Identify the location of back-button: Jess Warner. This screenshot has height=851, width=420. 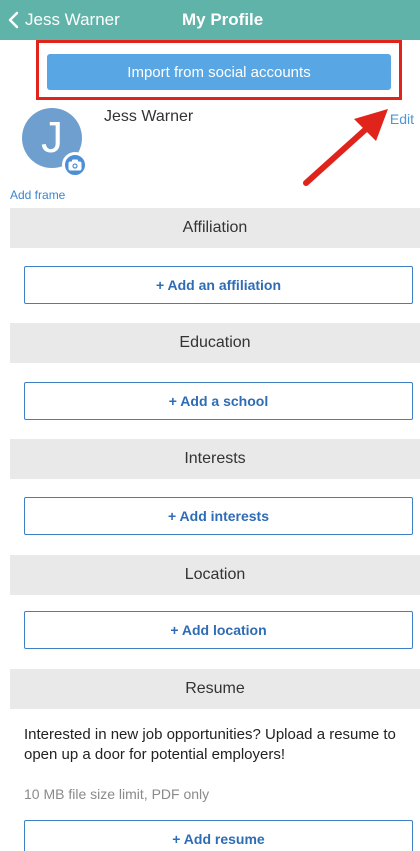
(64, 20).